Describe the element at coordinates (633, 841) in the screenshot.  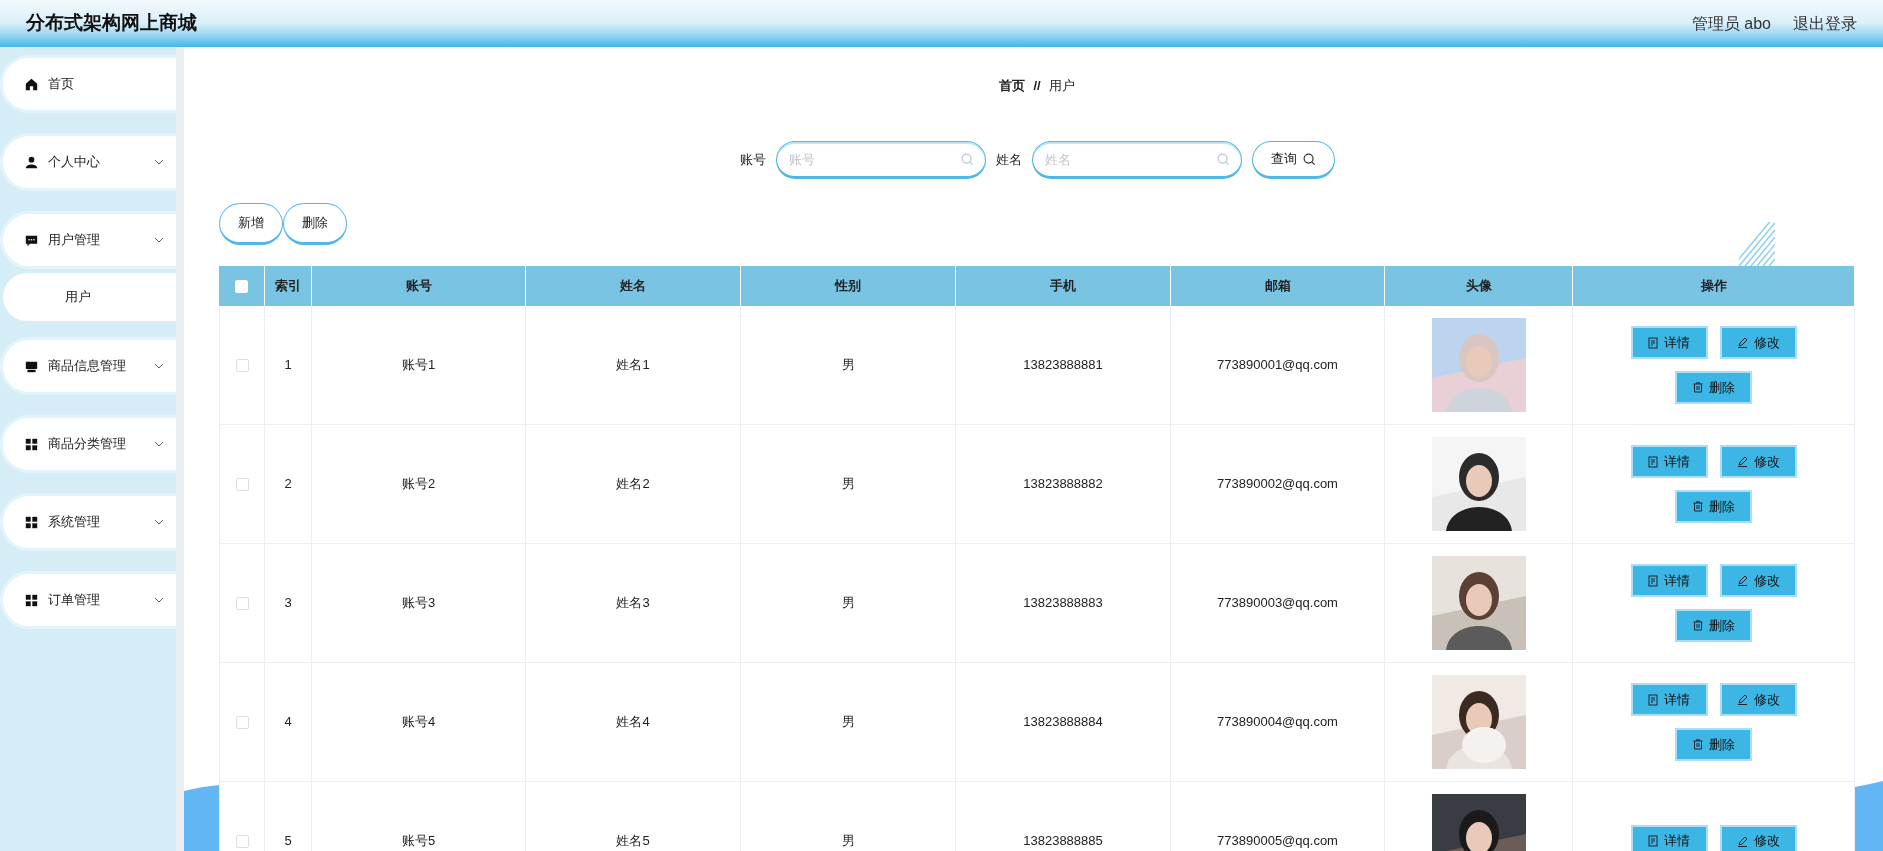
I see `table-cell-text: 姓名5` at that location.